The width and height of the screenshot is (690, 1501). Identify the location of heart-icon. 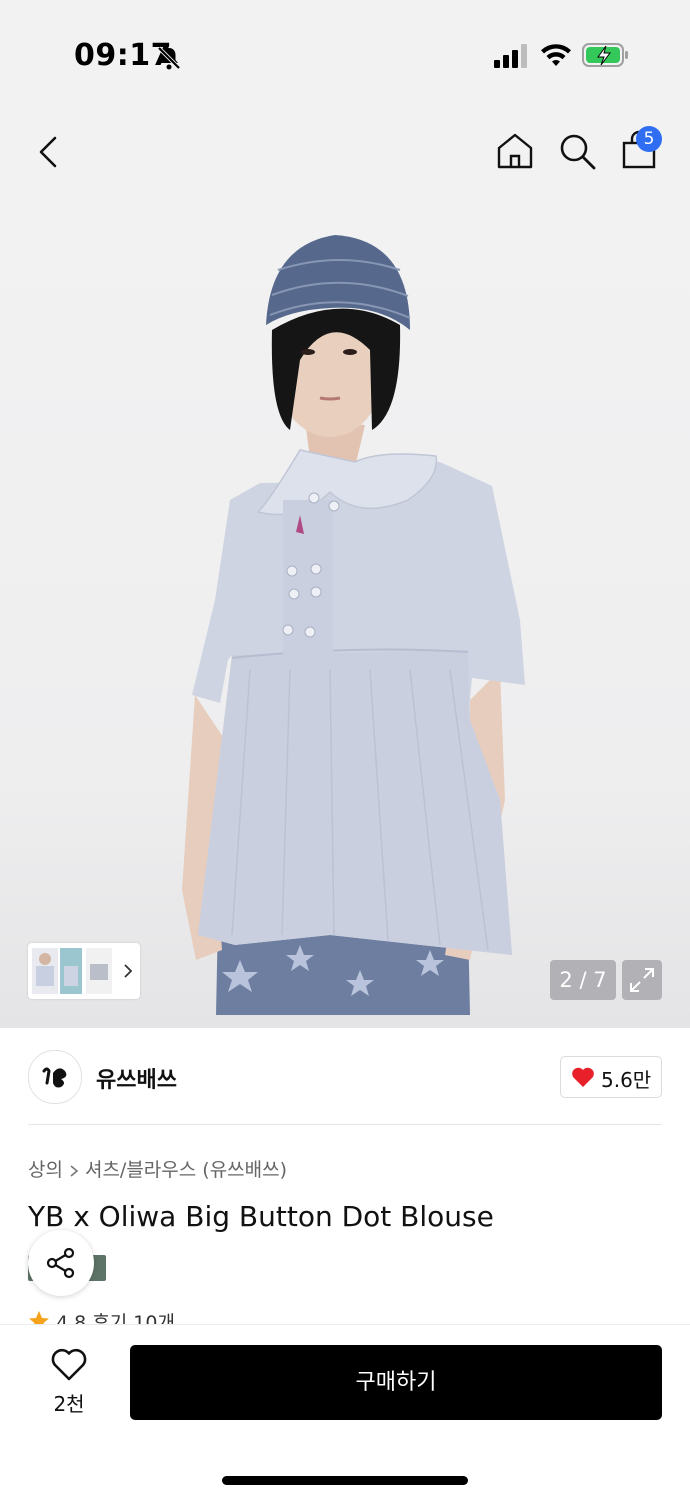
(583, 1077).